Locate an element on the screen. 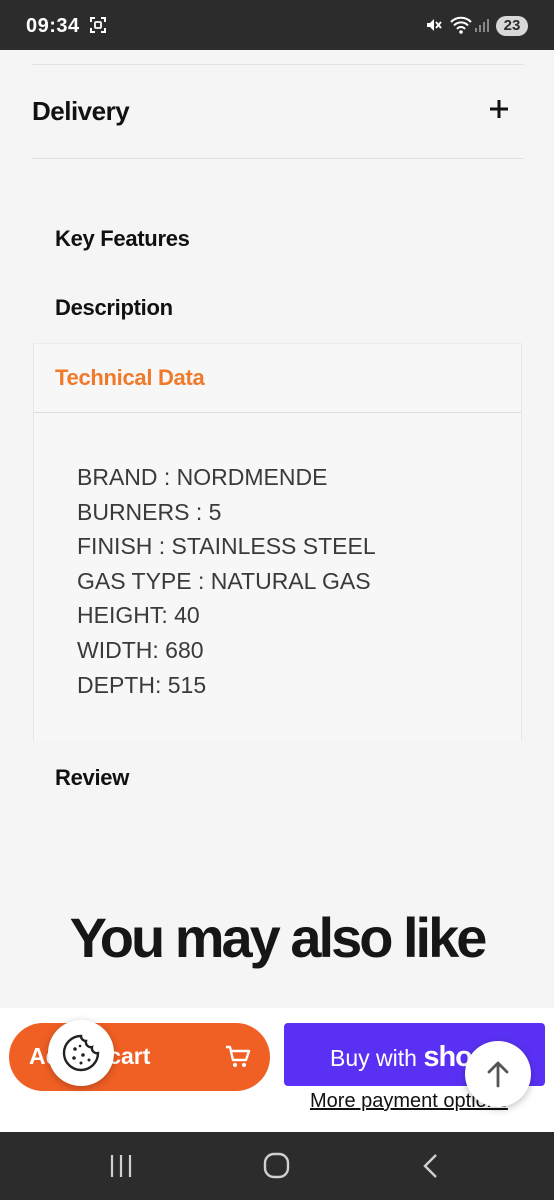  spec-item: GAS TYPE : NATURAL GAS is located at coordinates (224, 580).